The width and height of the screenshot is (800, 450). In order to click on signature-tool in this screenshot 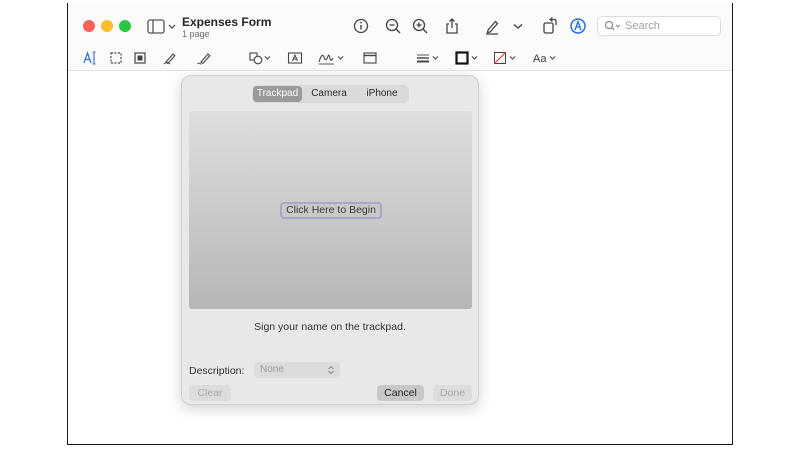, I will do `click(332, 58)`.